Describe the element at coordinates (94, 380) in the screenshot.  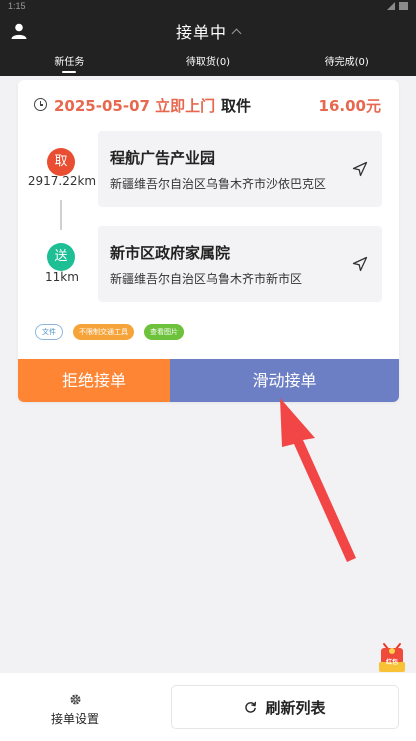
I see `reject-order-button: 拒绝接单` at that location.